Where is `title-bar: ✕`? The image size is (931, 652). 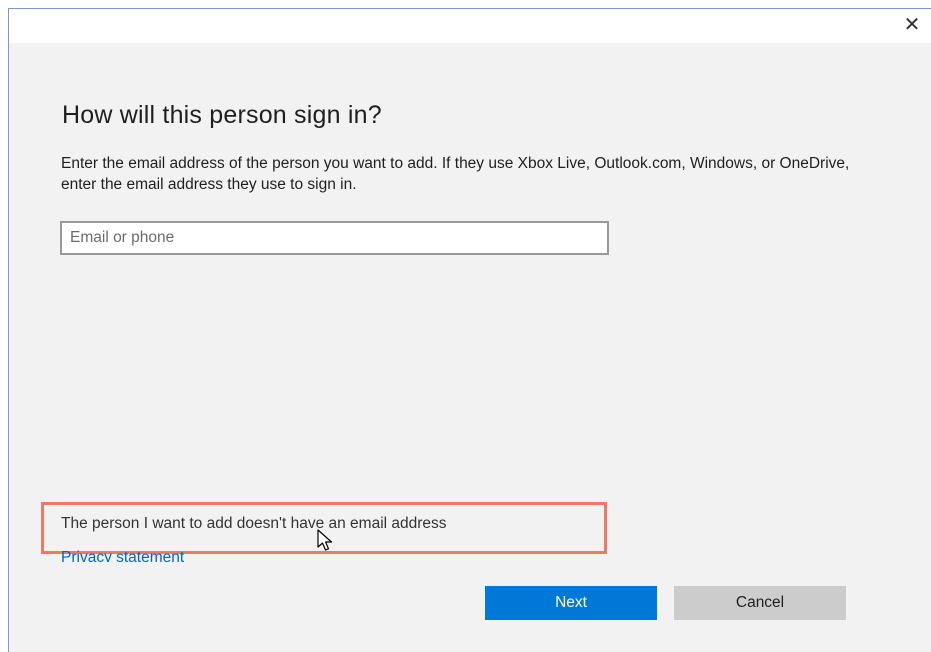 title-bar: ✕ is located at coordinates (470, 26).